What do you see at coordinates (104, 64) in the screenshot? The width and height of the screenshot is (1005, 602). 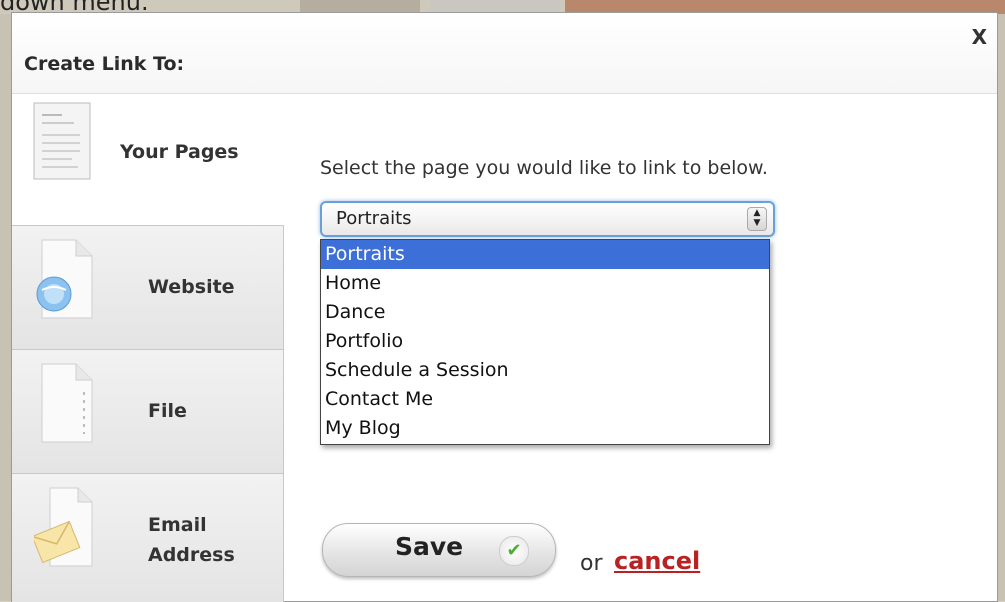 I see `dialog-title: Create Link To:` at bounding box center [104, 64].